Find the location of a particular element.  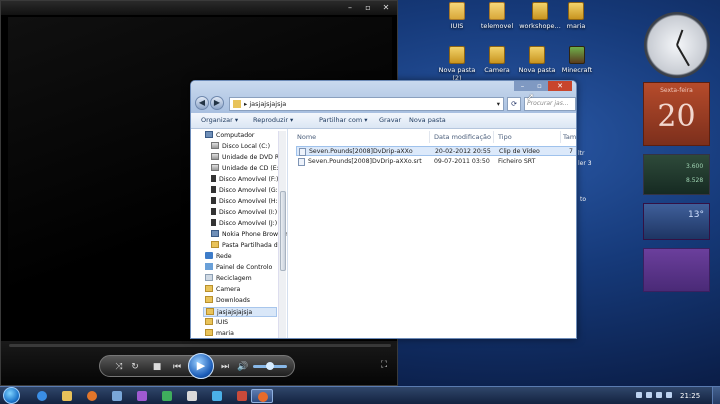

nav-item-disco-j: Disco Amovível (J:) is located at coordinates (244, 224).